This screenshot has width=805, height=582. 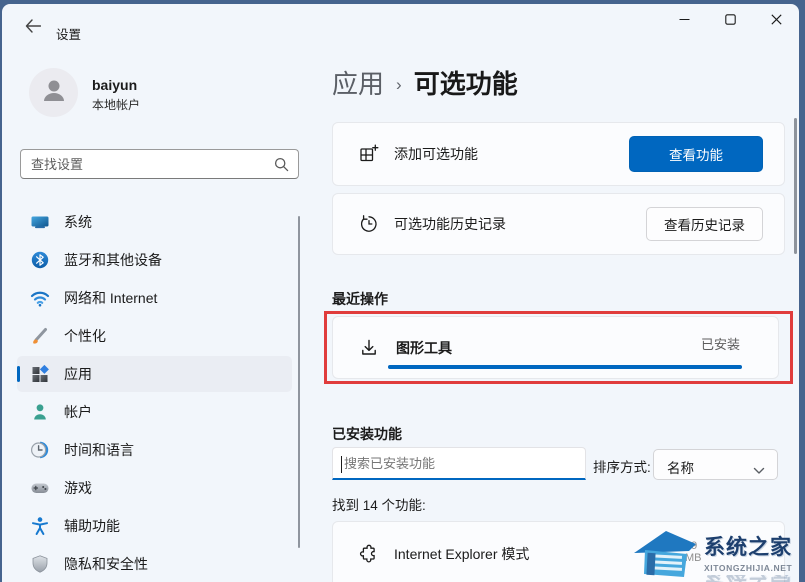 I want to click on view-features-button: 查看功能, so click(x=696, y=154).